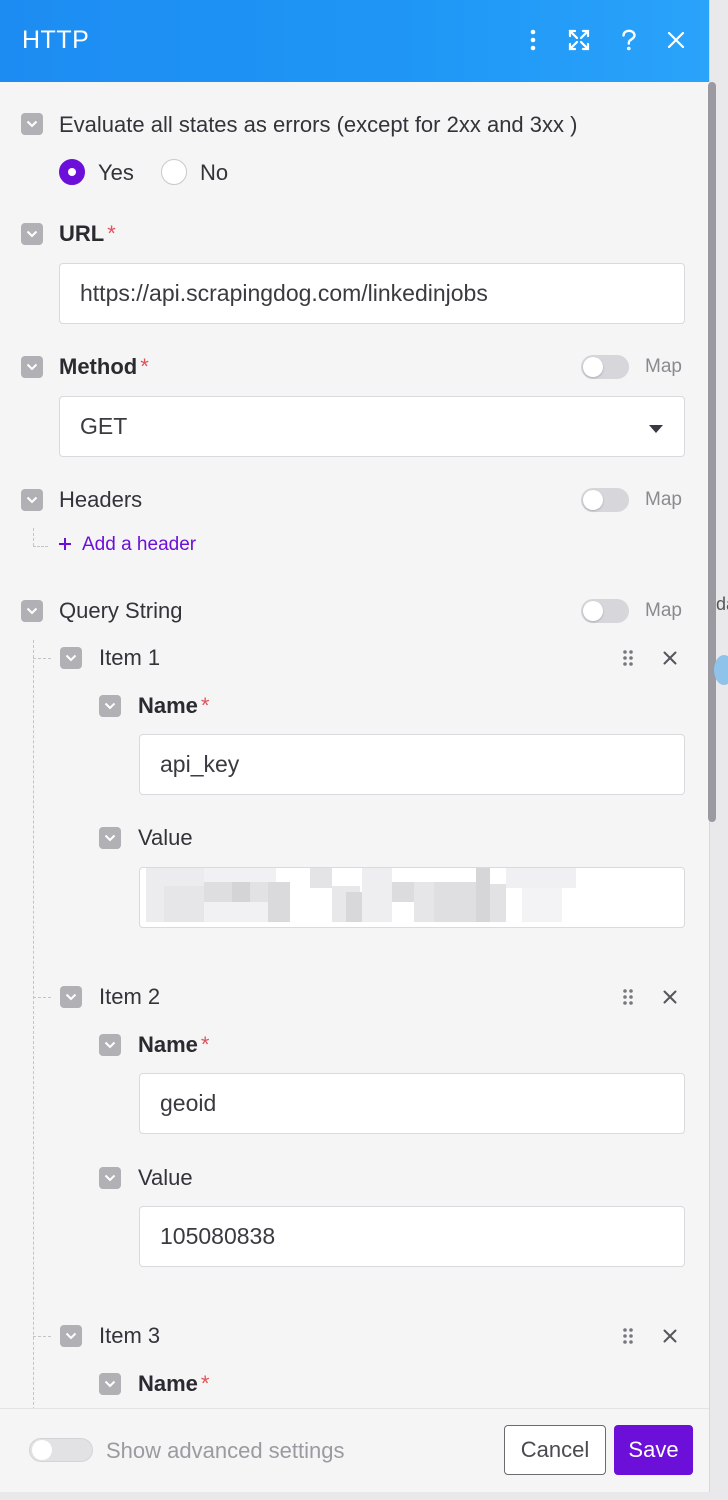 This screenshot has height=1500, width=728. What do you see at coordinates (101, 499) in the screenshot?
I see `headers-label: Headers` at bounding box center [101, 499].